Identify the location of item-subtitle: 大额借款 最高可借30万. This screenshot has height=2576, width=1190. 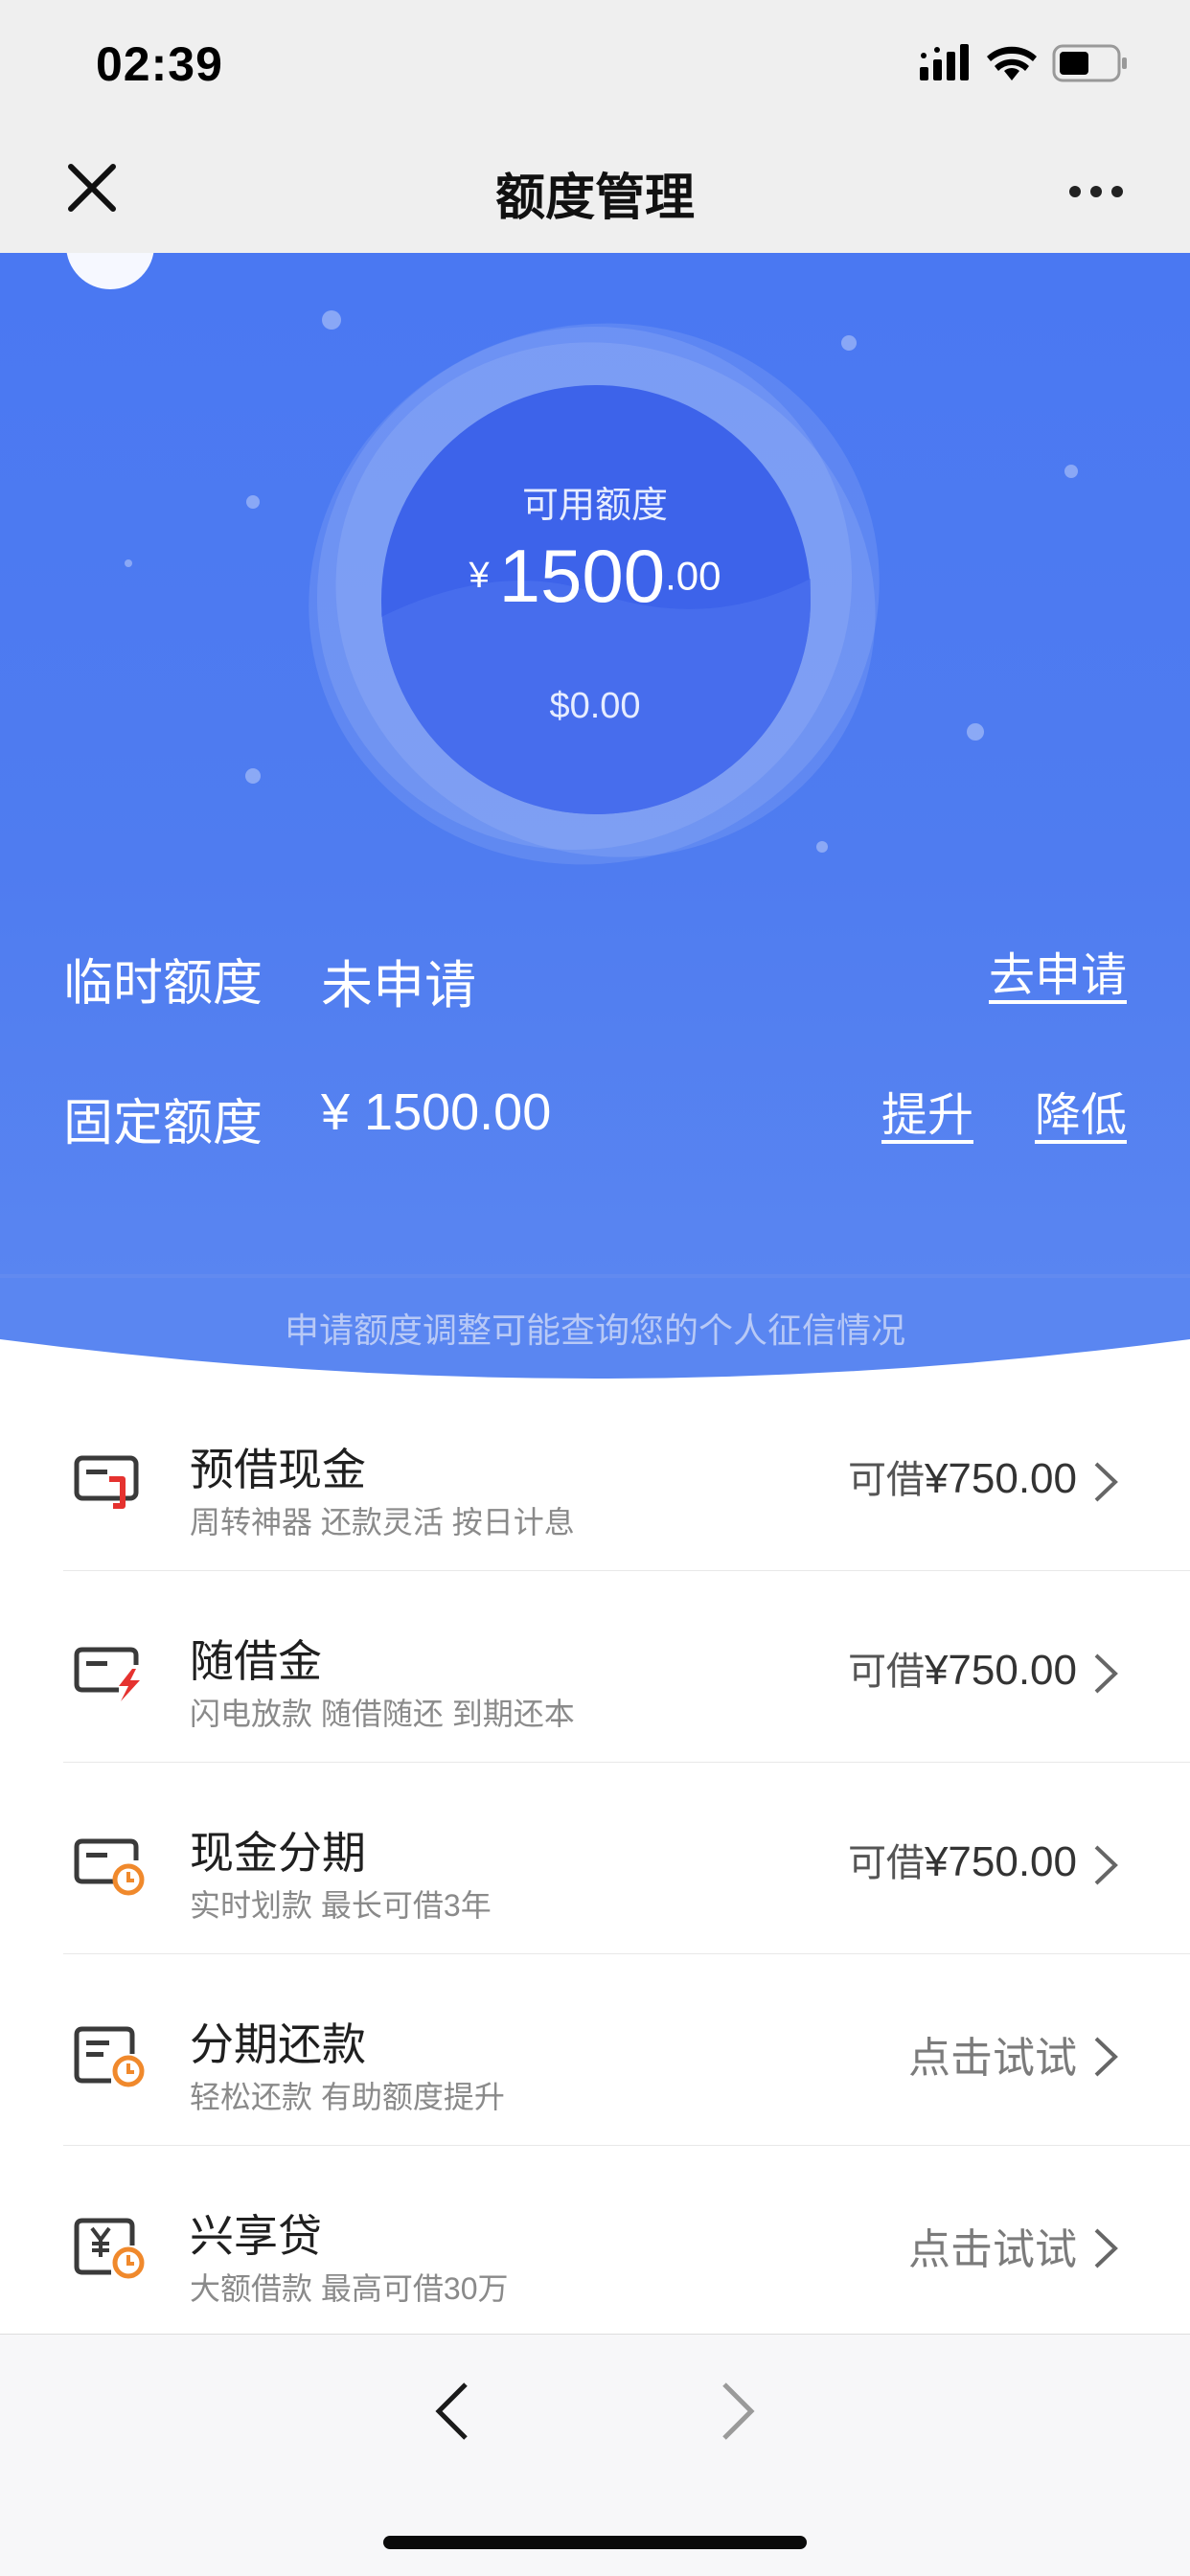
(350, 2288).